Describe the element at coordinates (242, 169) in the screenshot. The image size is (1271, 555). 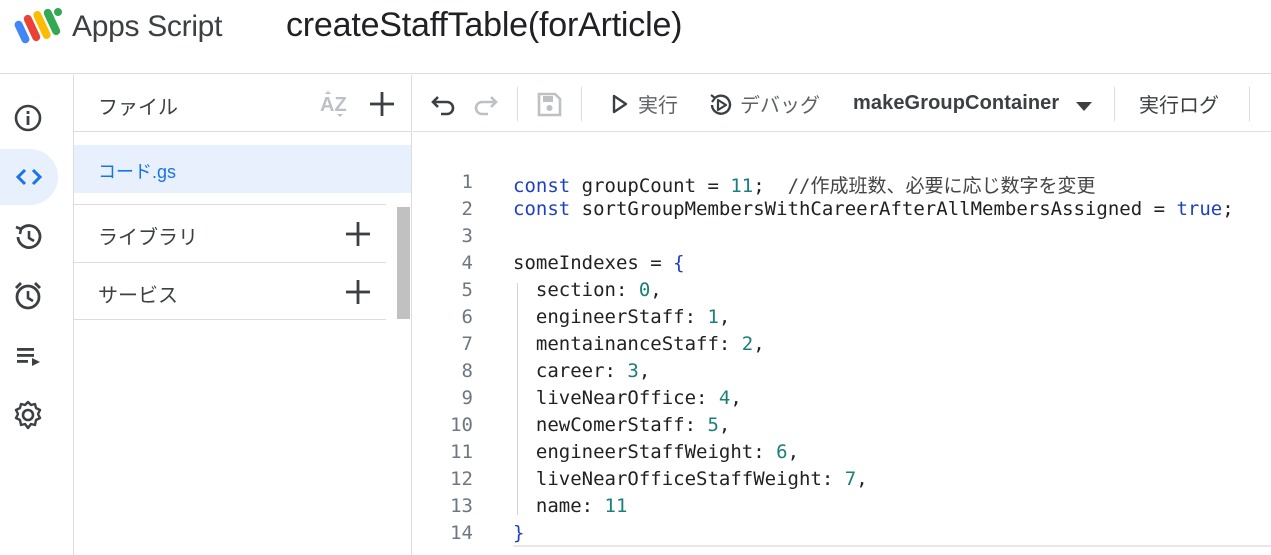
I see `file-item-code-gs: コード.gs` at that location.